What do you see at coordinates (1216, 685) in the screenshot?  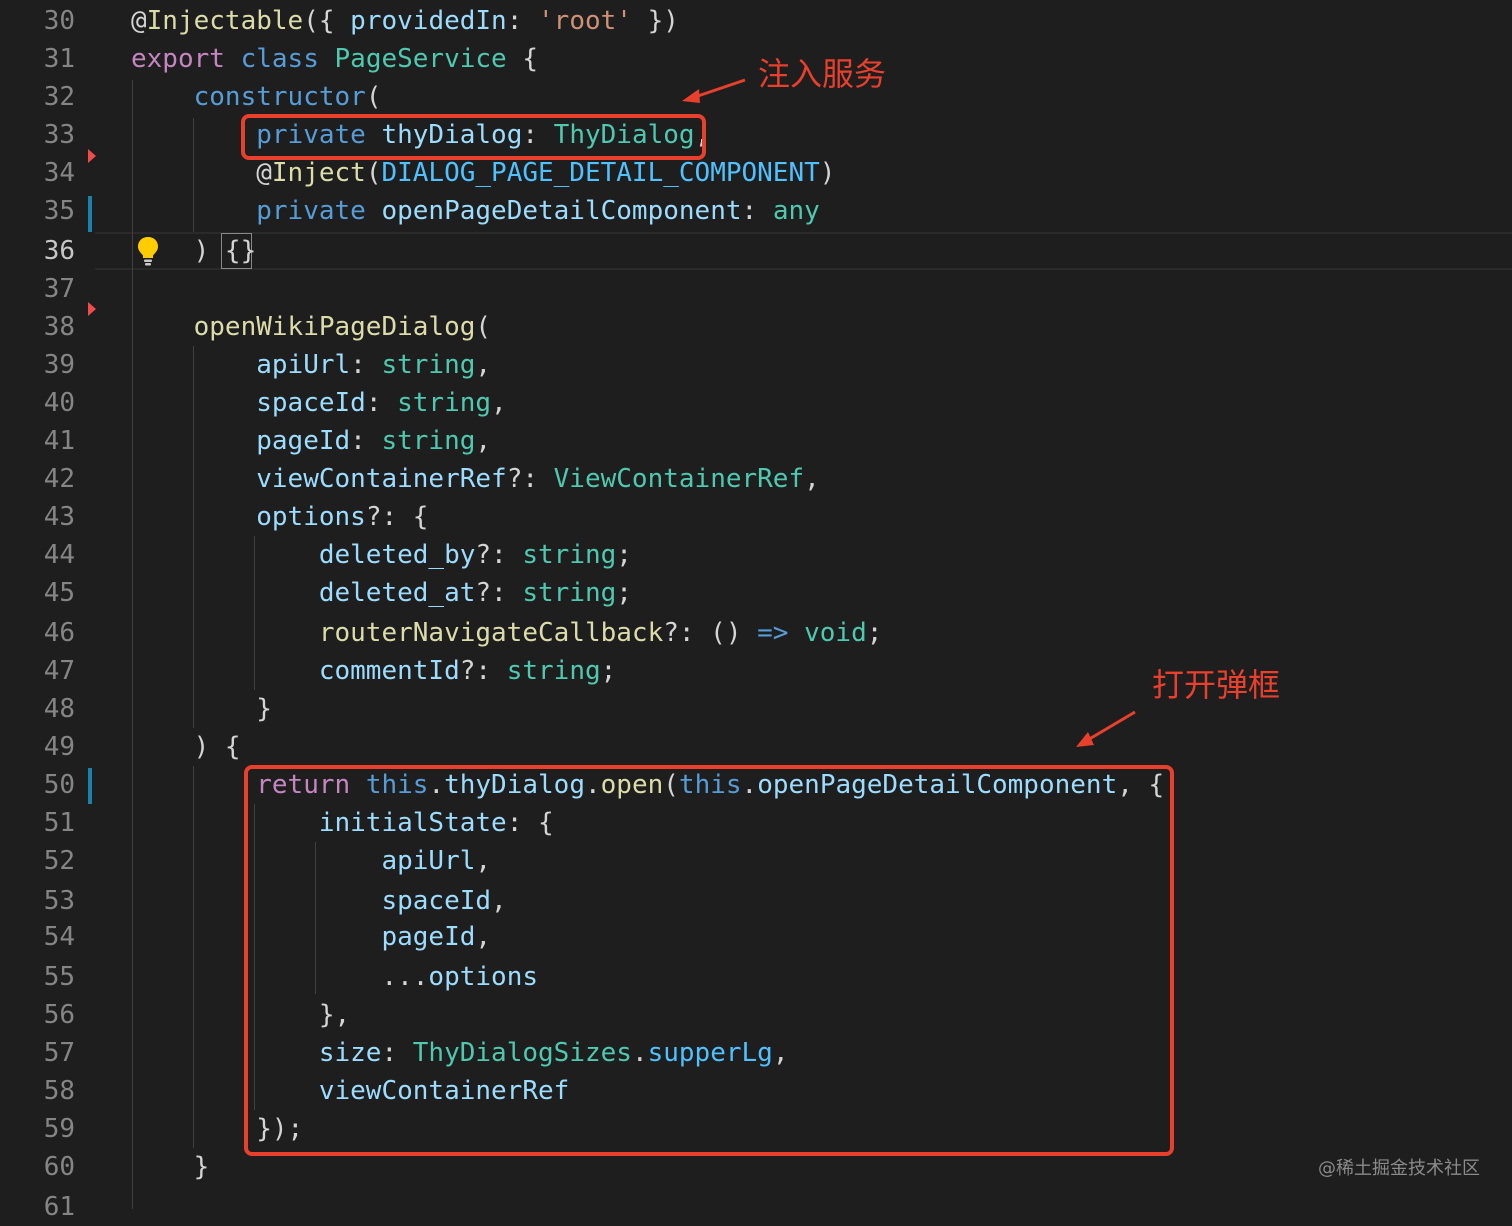 I see `open-dialog-label: 打开弹框` at bounding box center [1216, 685].